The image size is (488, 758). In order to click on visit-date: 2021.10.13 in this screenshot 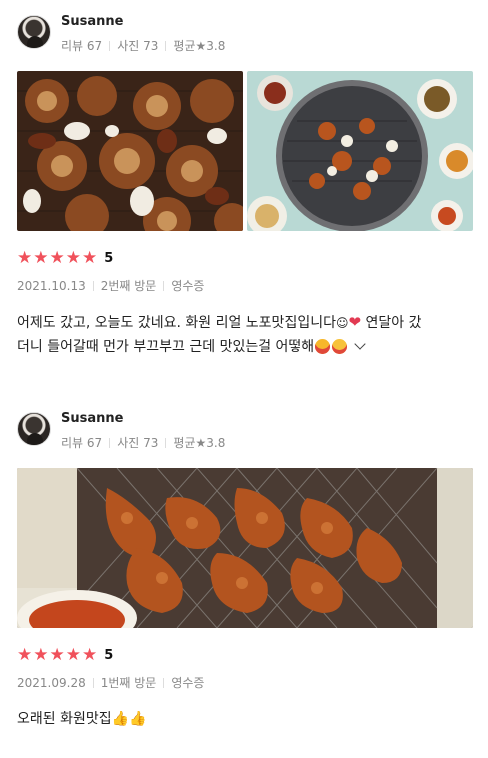, I will do `click(51, 286)`.